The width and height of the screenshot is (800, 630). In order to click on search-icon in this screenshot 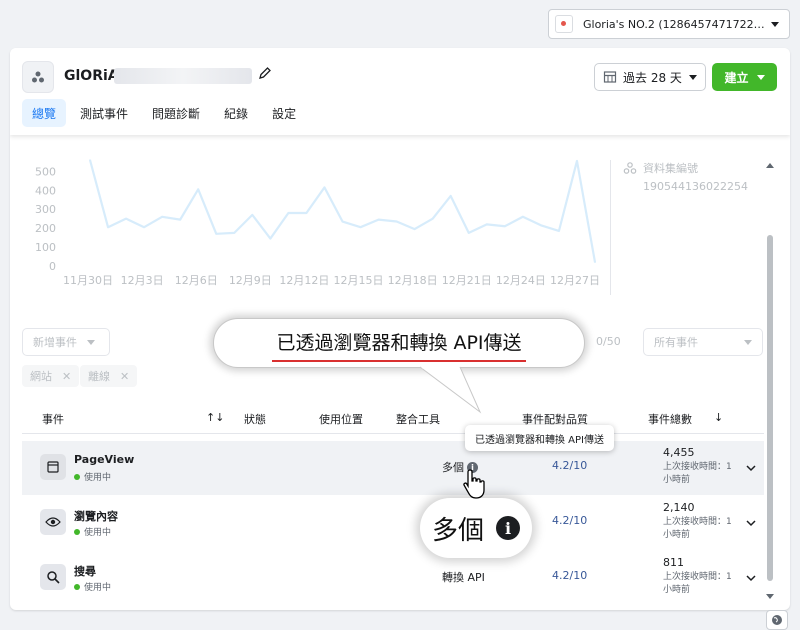, I will do `click(53, 577)`.